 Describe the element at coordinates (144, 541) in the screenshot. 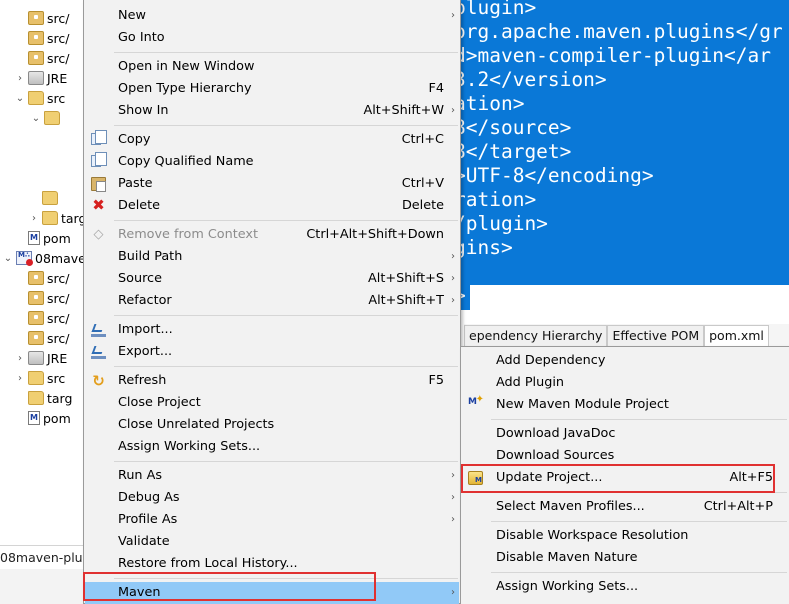

I see `menu-item-label: Validate` at that location.